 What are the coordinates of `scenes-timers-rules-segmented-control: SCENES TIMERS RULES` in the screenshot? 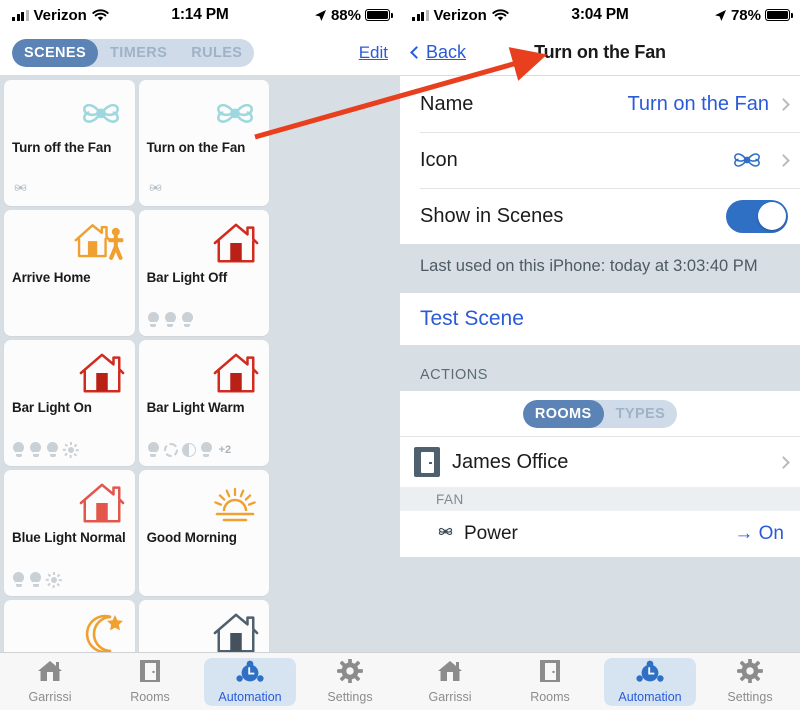 It's located at (133, 52).